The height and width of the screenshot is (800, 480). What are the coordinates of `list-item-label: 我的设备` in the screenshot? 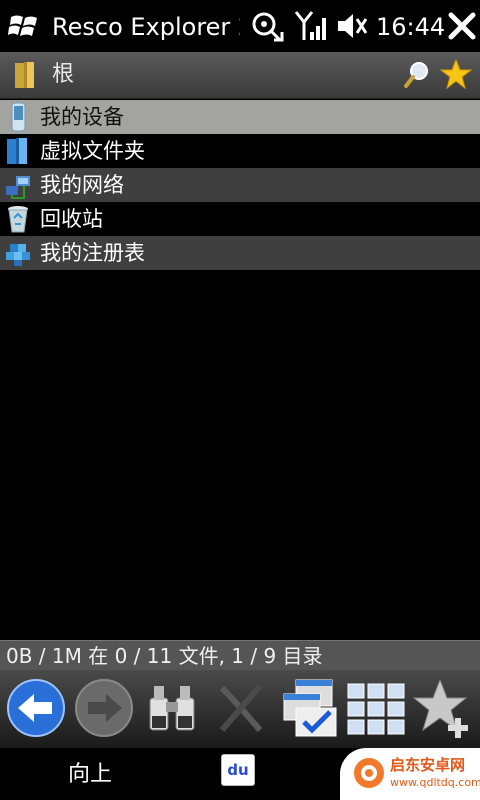 It's located at (82, 117).